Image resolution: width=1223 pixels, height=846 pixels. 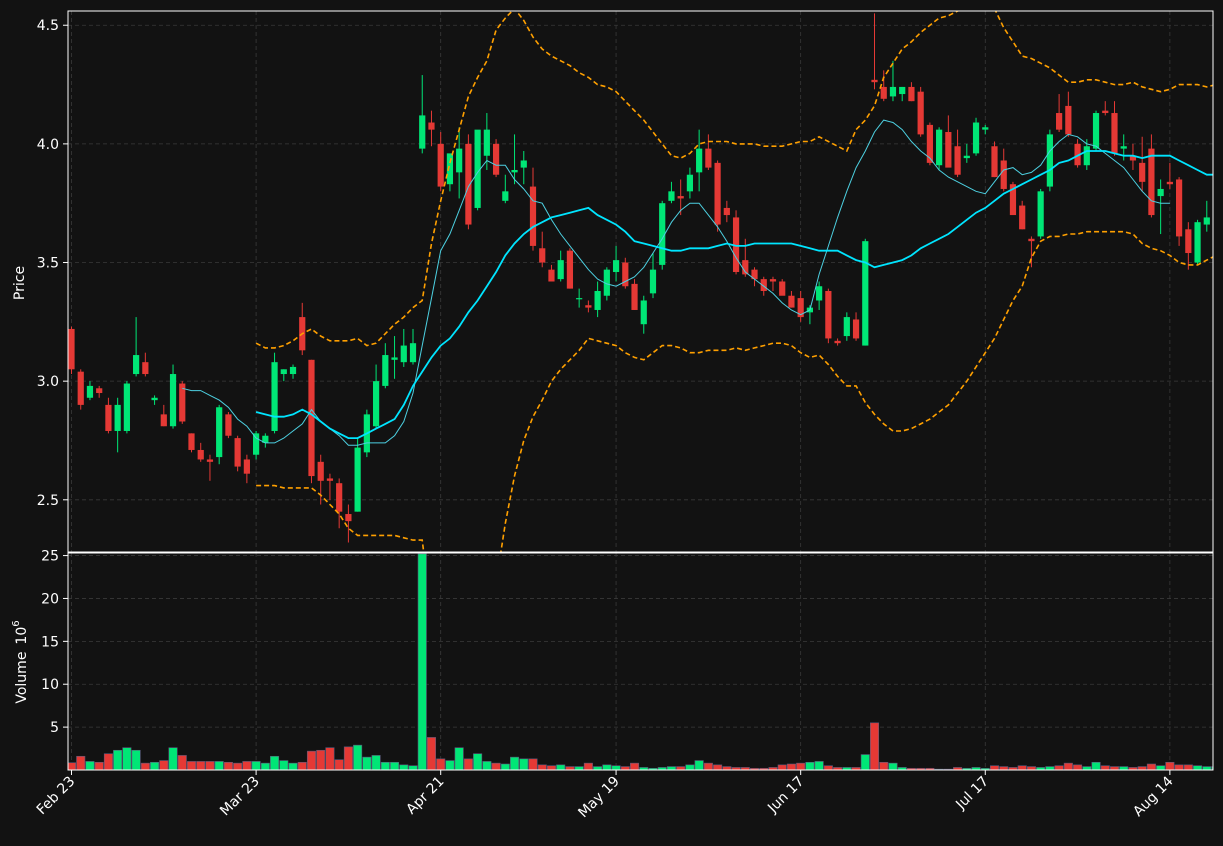 I want to click on volume-tick-label: 10, so click(x=50, y=685).